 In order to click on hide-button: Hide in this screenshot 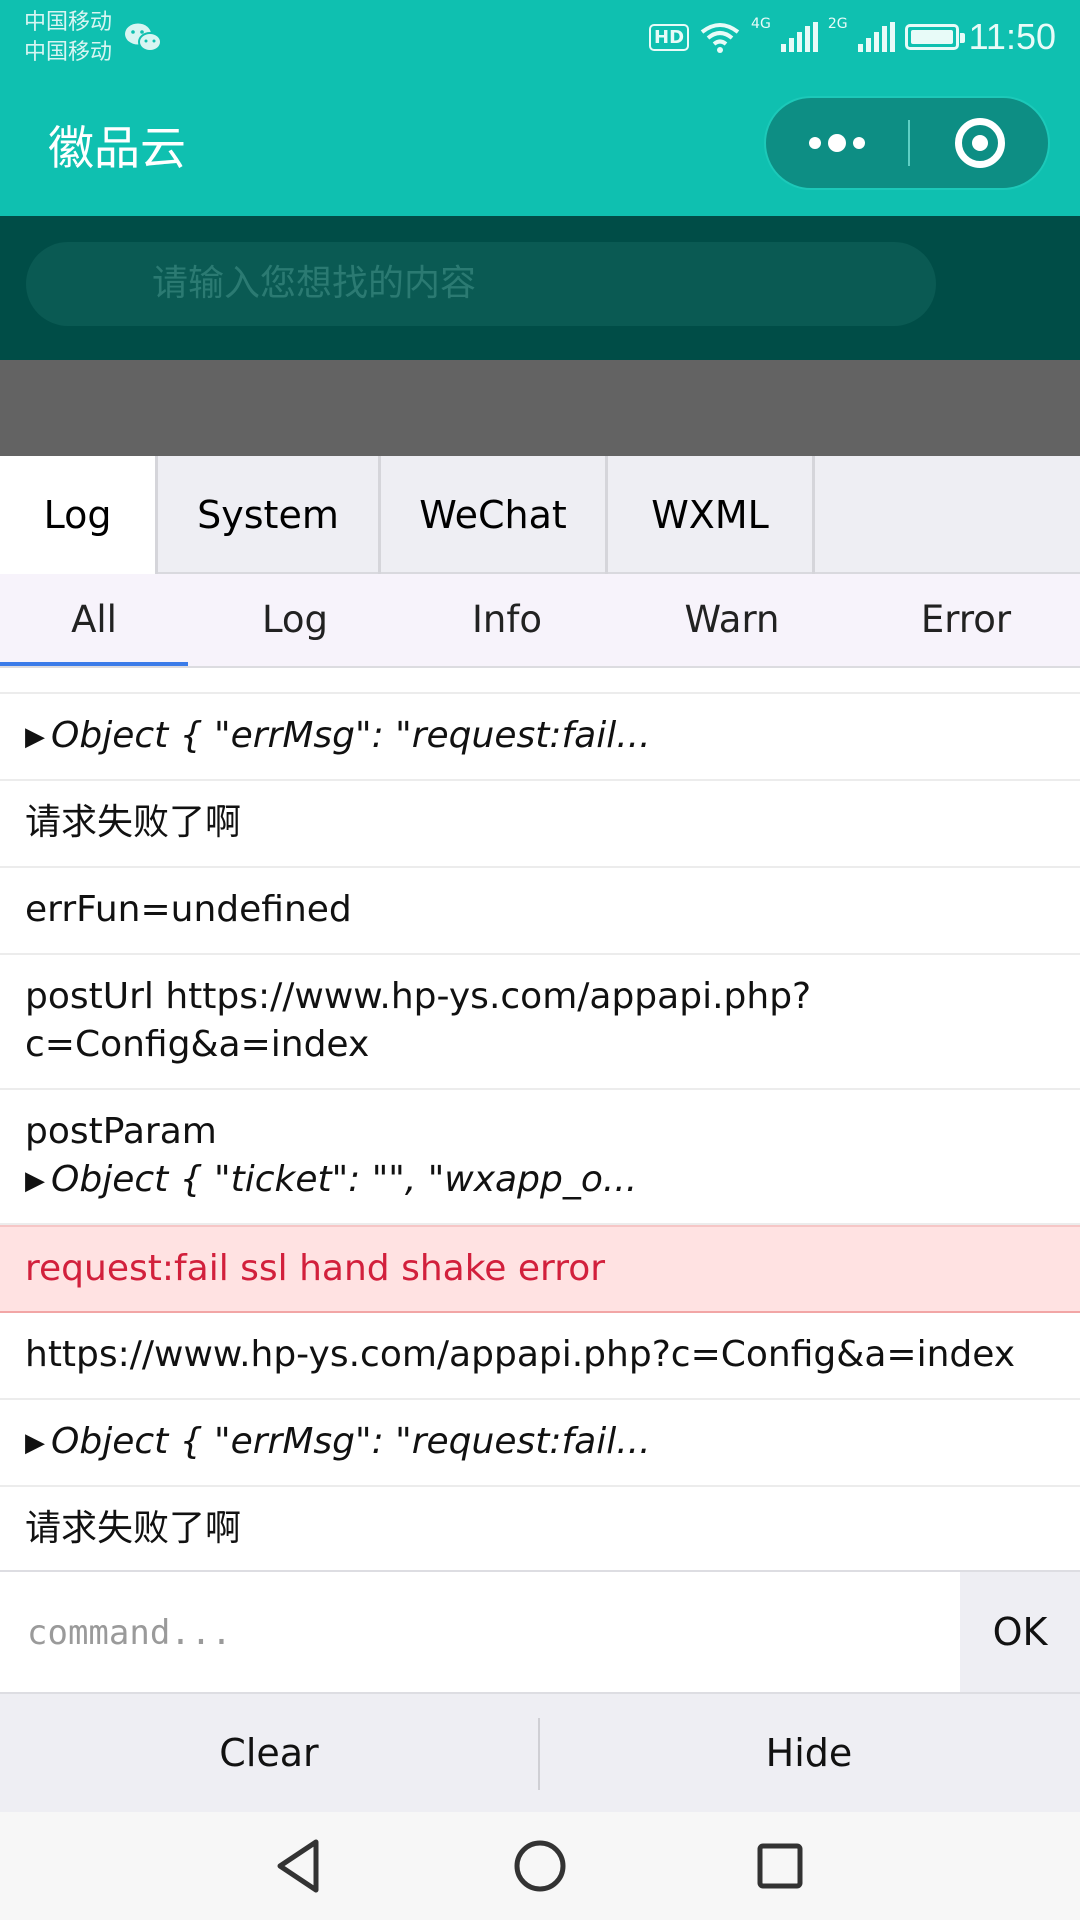, I will do `click(809, 1753)`.